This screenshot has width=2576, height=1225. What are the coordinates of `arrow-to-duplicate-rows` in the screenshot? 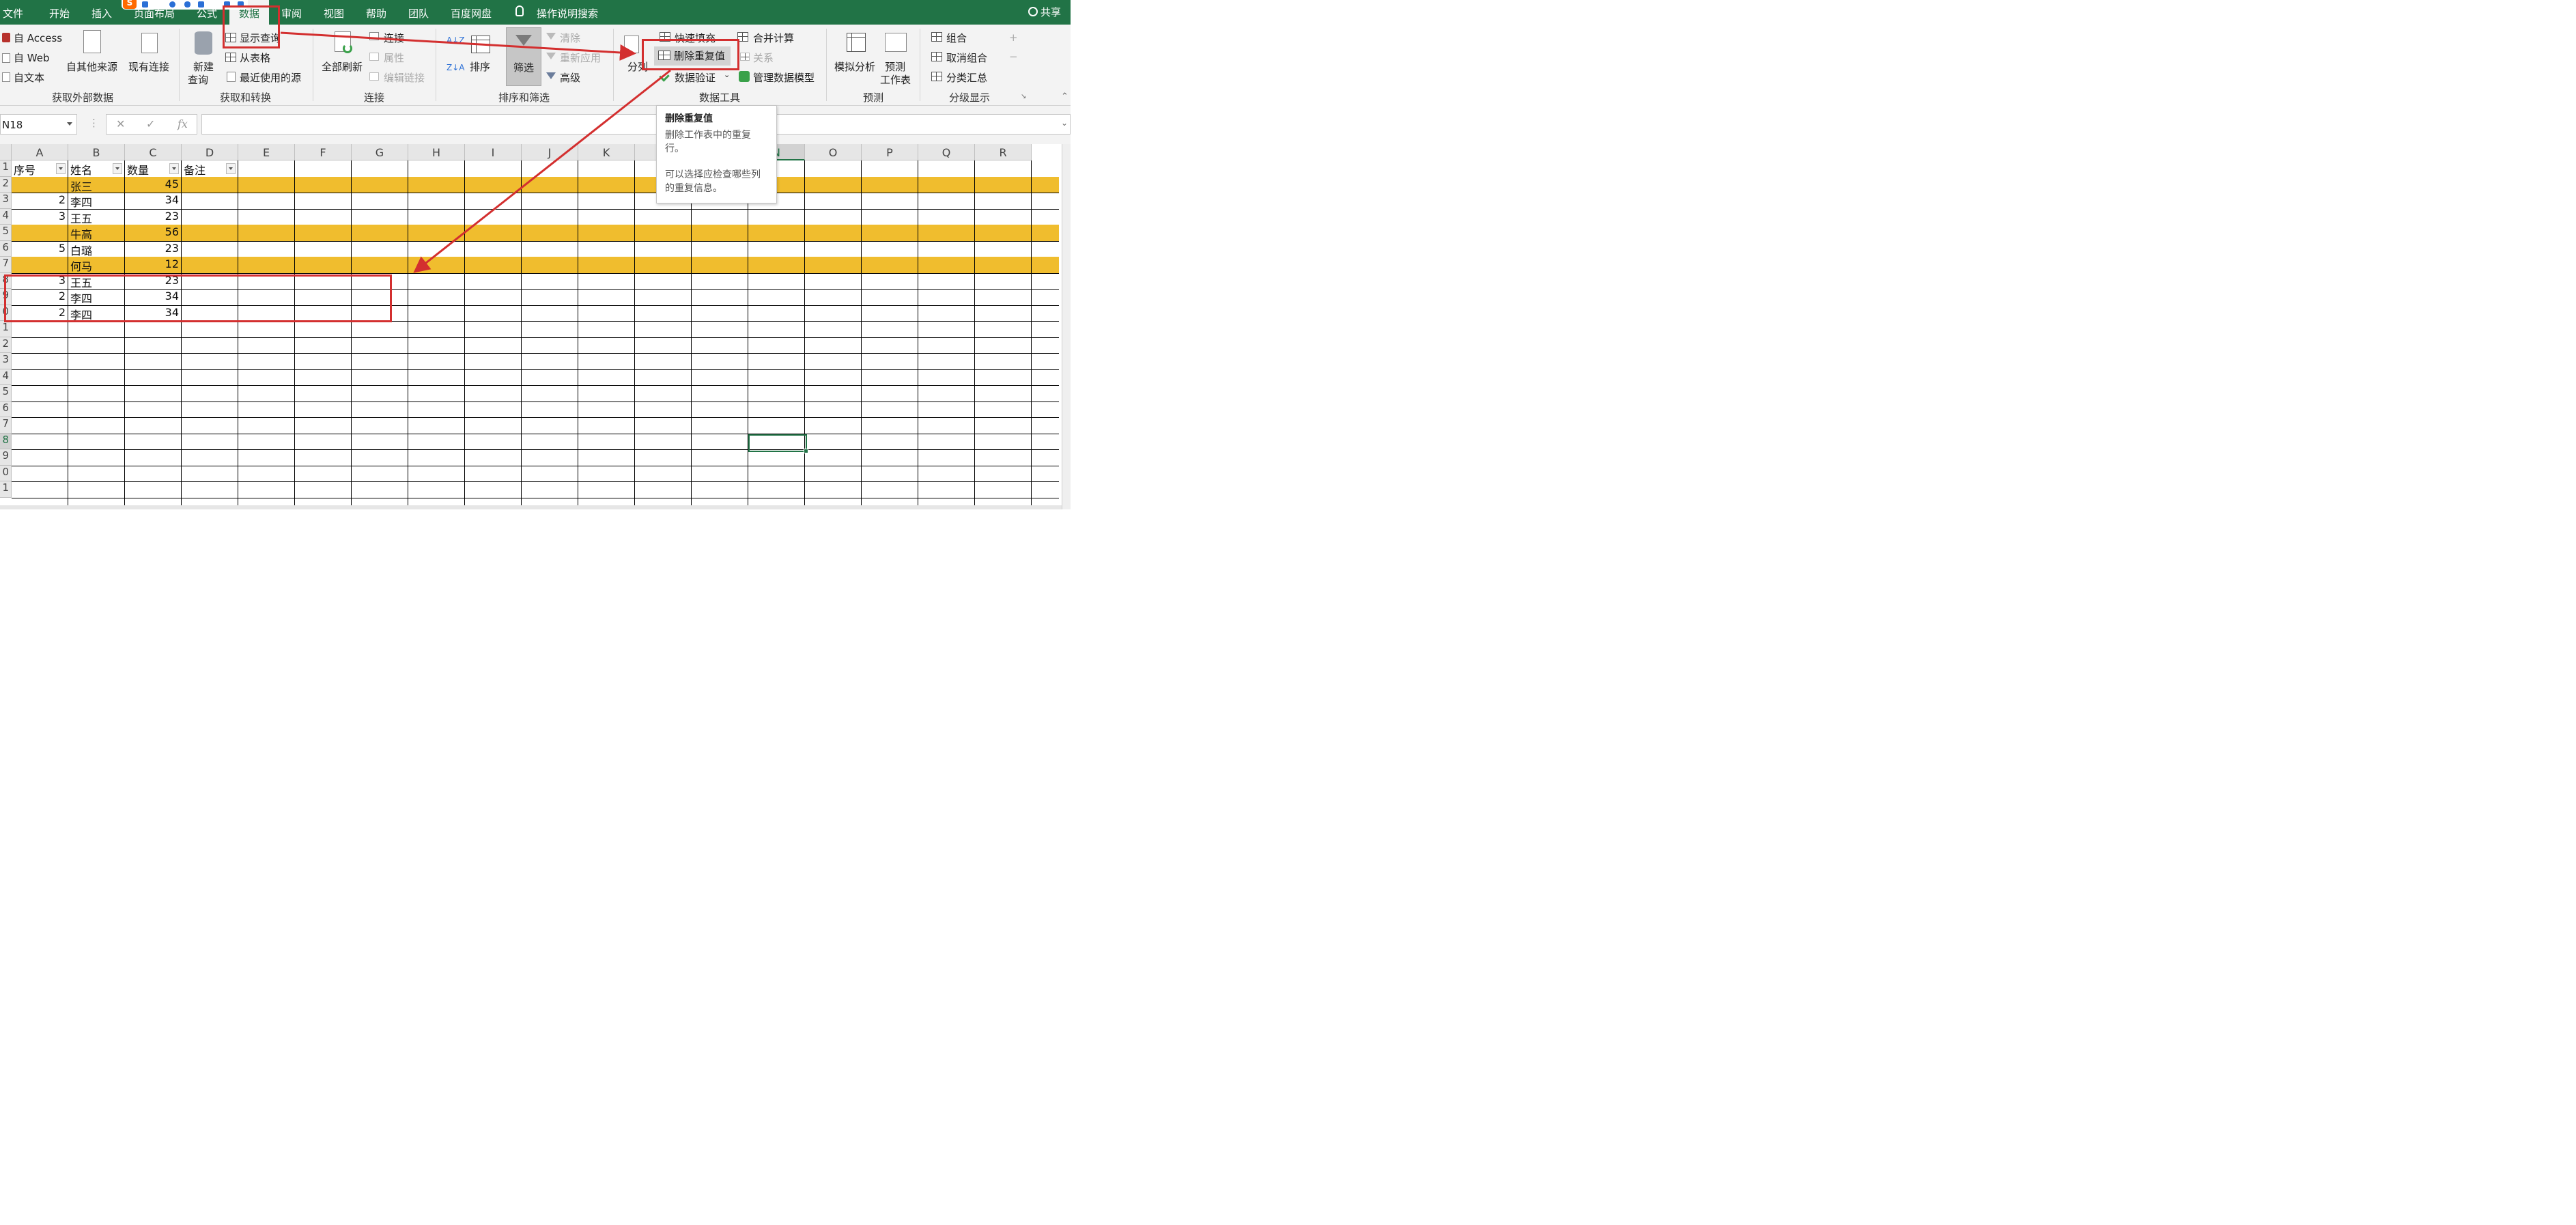 It's located at (542, 171).